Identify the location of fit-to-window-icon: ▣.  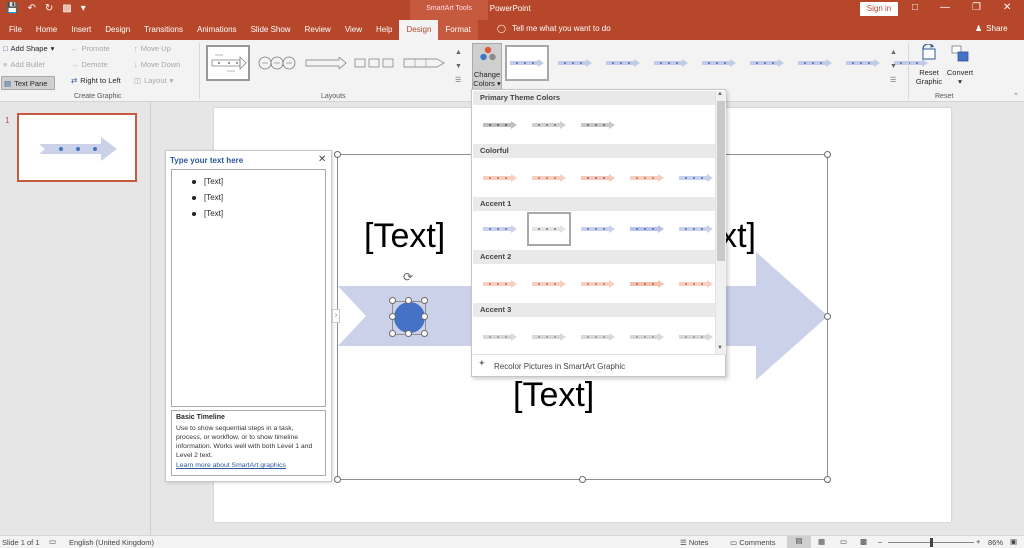
(1013, 541).